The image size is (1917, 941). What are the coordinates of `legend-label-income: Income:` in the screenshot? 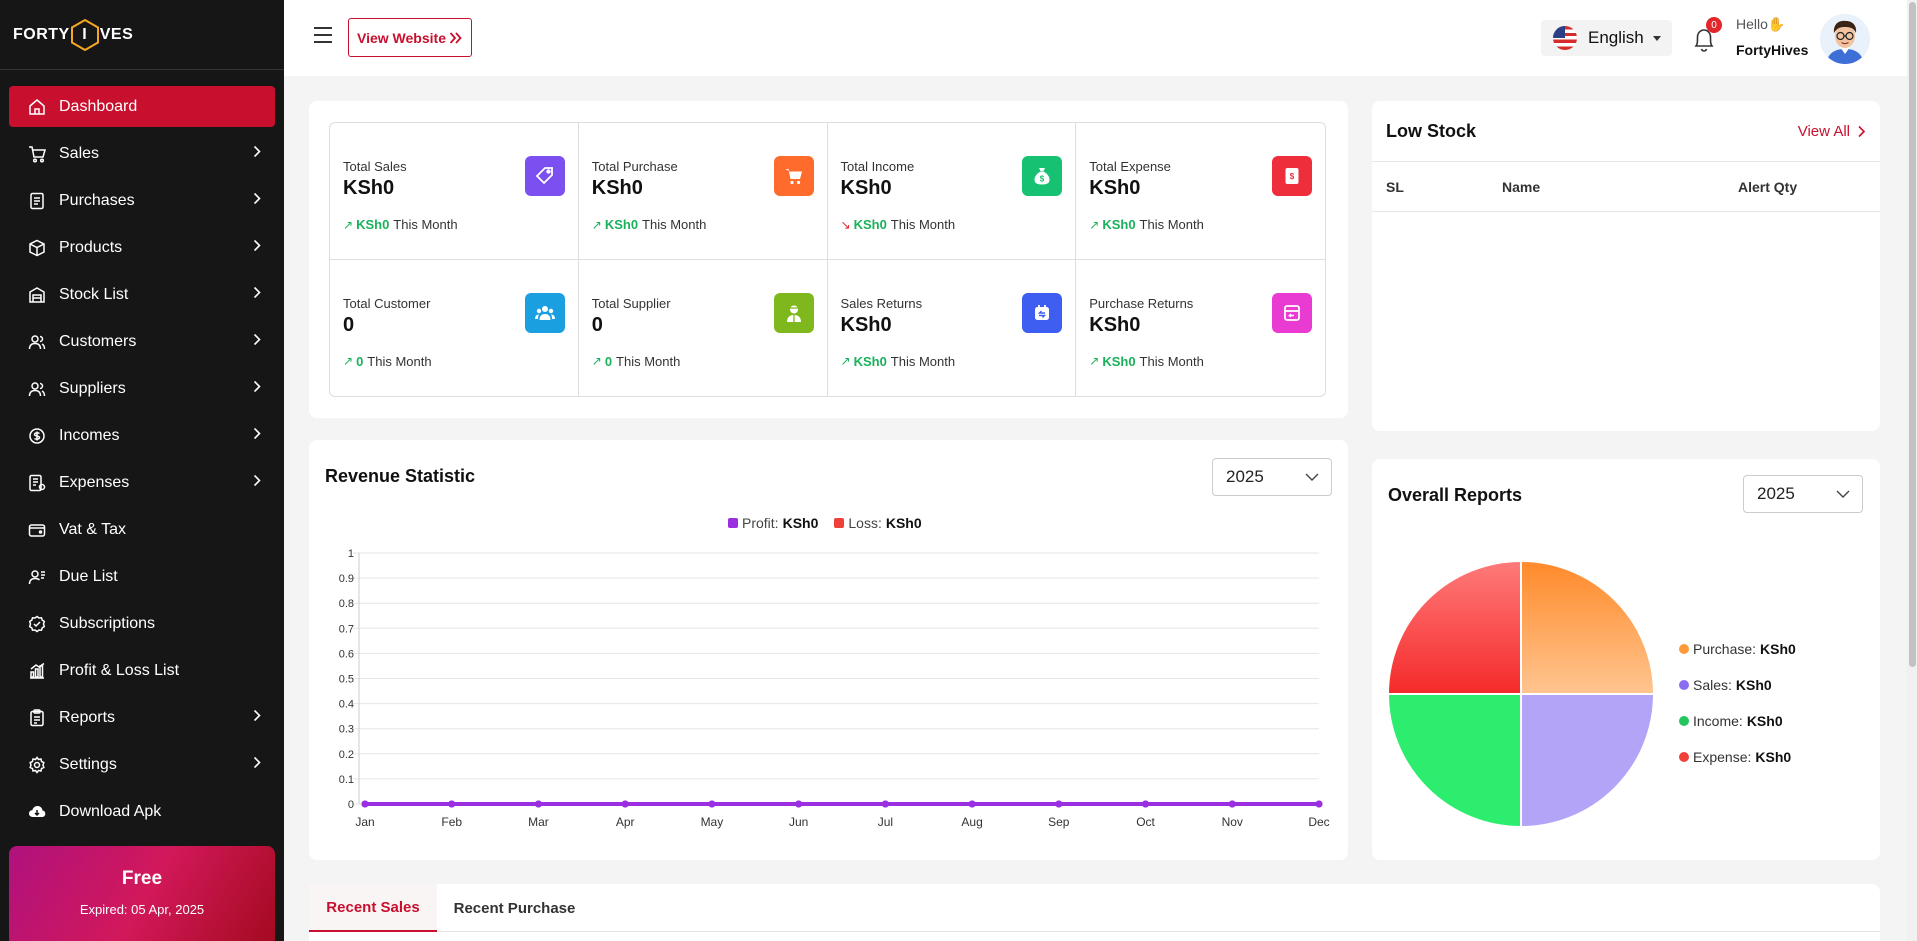 It's located at (1718, 721).